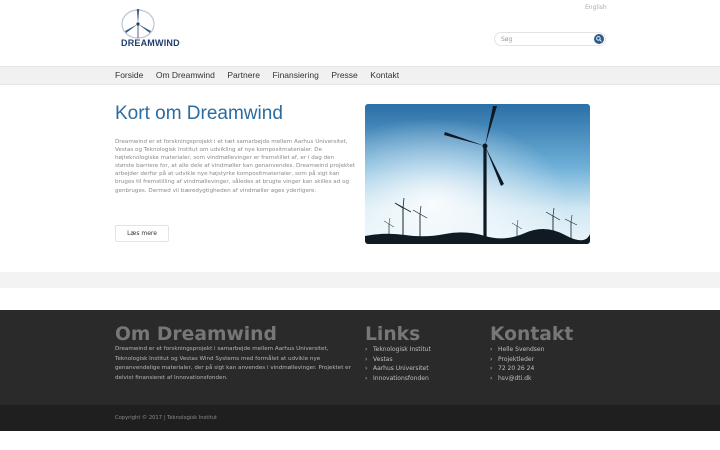  Describe the element at coordinates (596, 7) in the screenshot. I see `language-link-english: English` at that location.